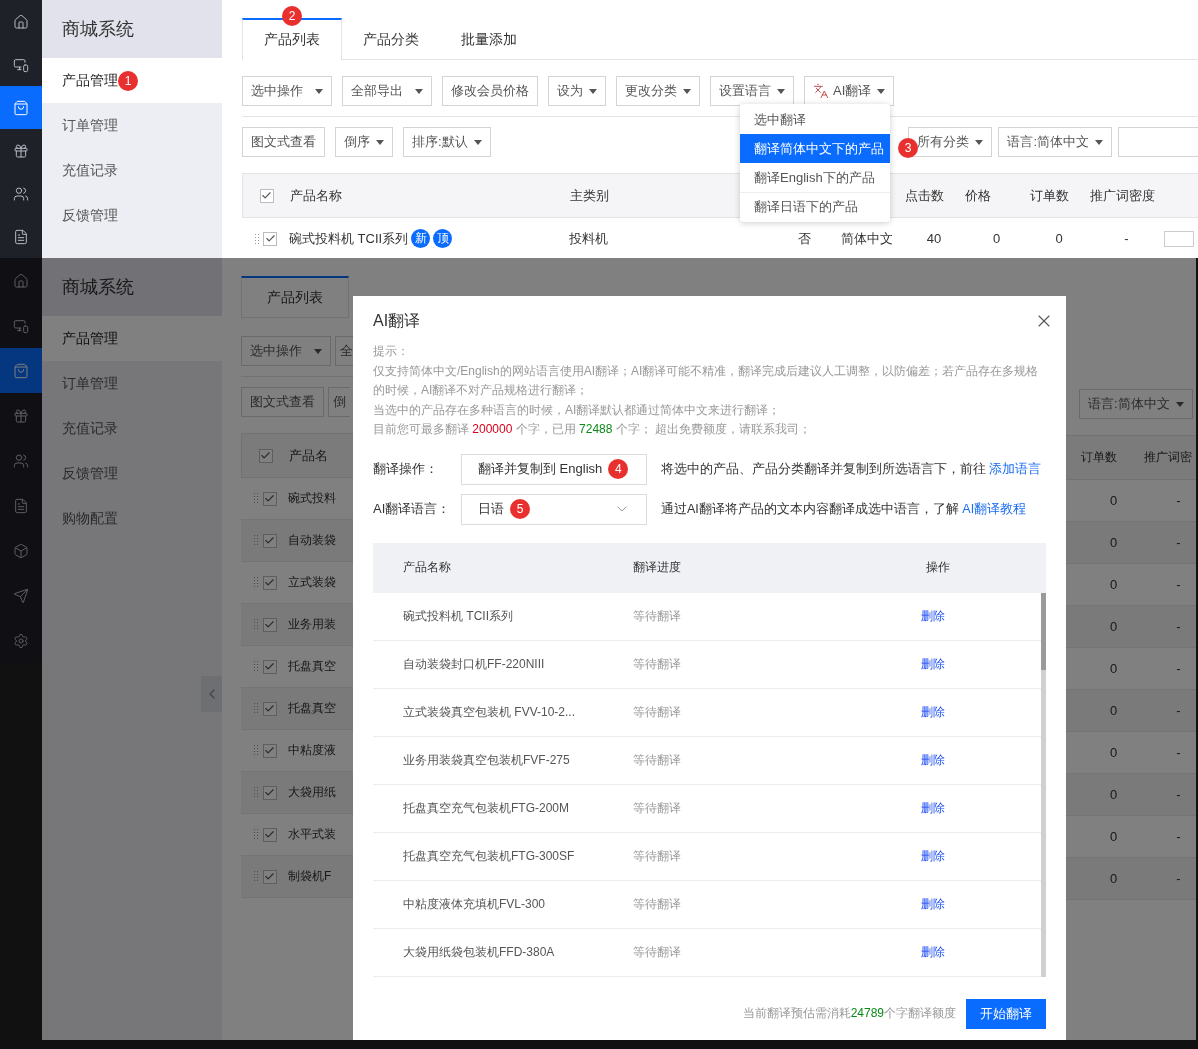  I want to click on toolbar-button: 倒, so click(339, 402).